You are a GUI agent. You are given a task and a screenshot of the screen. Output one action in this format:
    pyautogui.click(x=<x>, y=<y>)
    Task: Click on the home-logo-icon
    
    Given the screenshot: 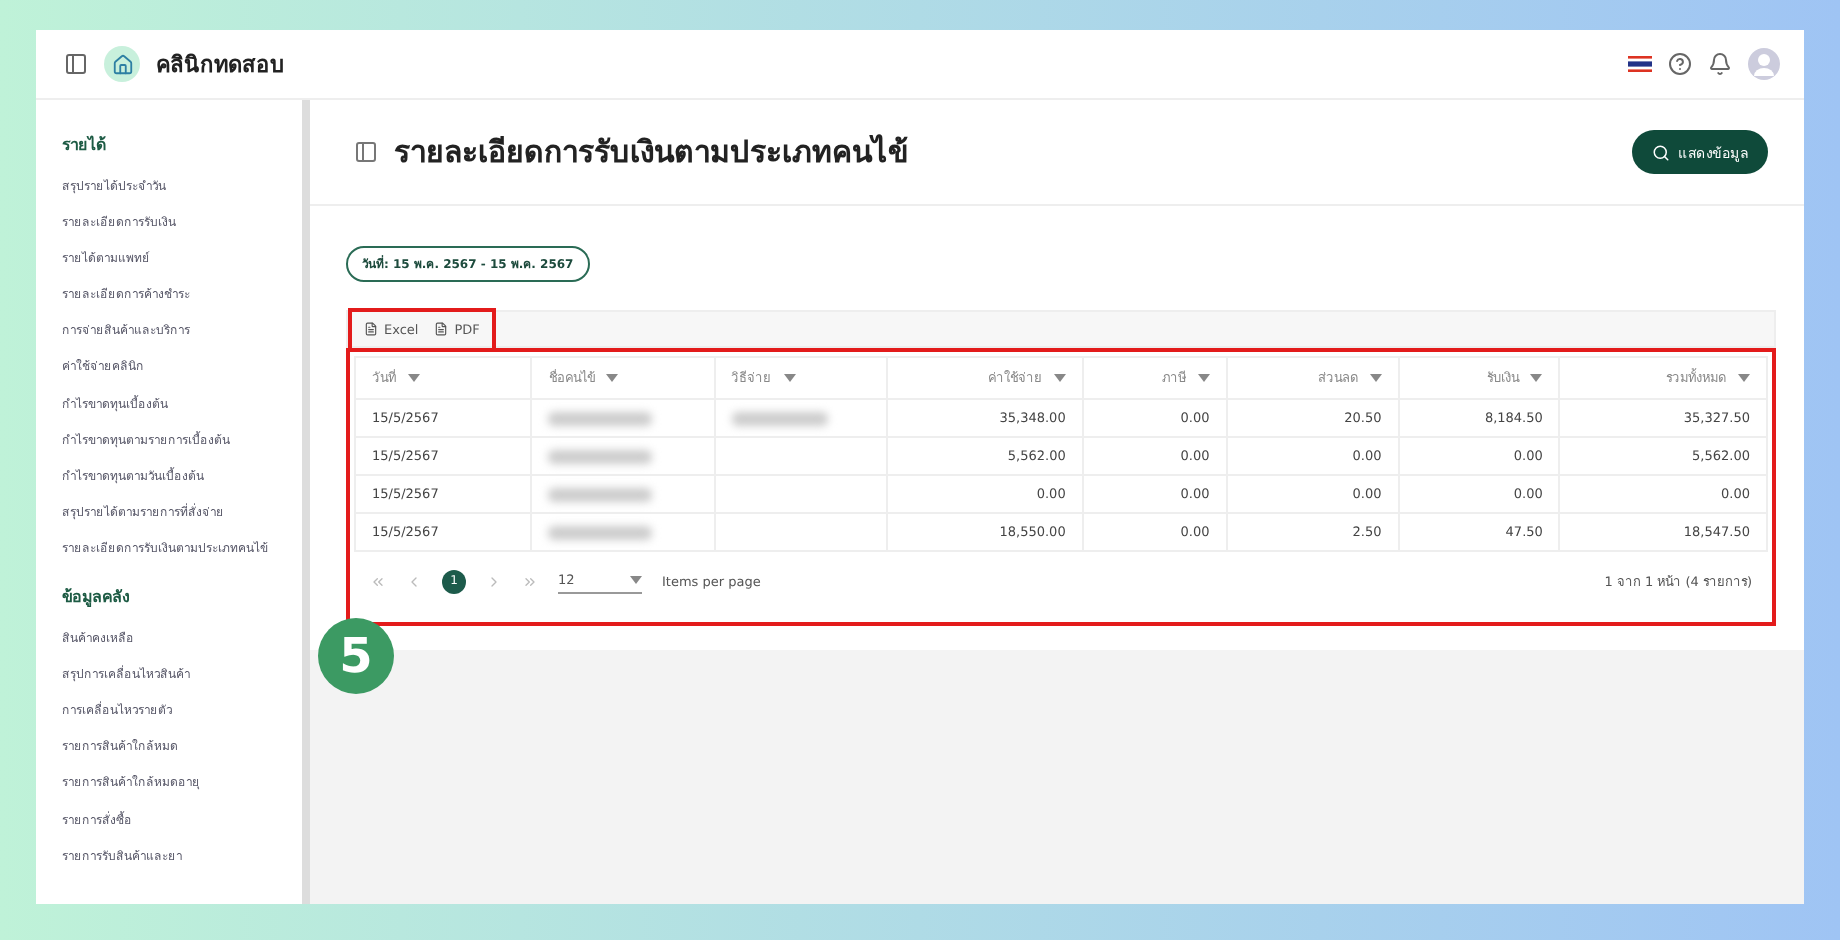 What is the action you would take?
    pyautogui.click(x=122, y=64)
    